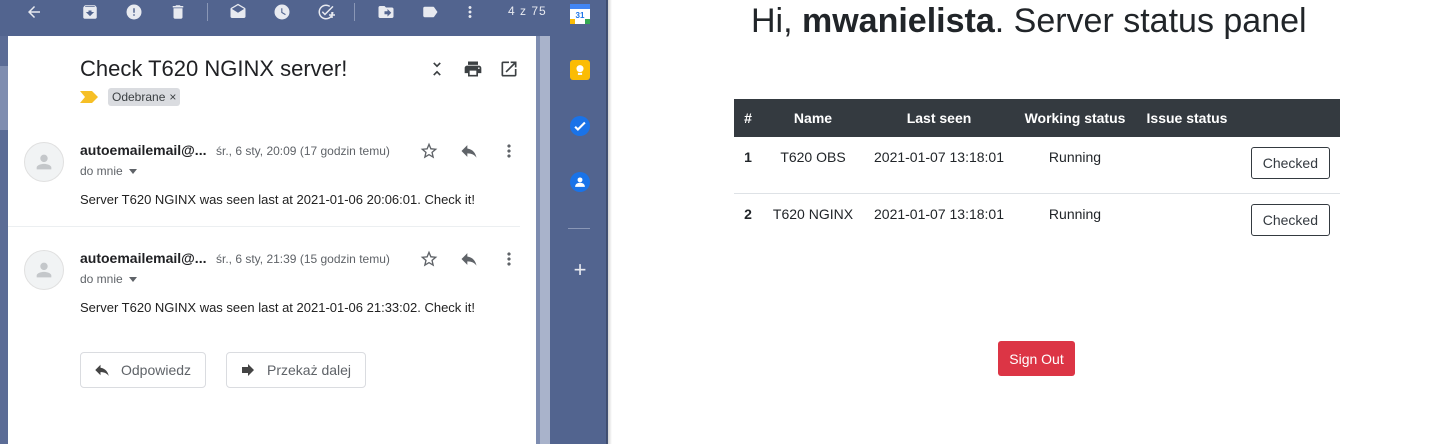 This screenshot has height=444, width=1452. I want to click on page-title: Hi, mwanielista. Server status panel, so click(1029, 21).